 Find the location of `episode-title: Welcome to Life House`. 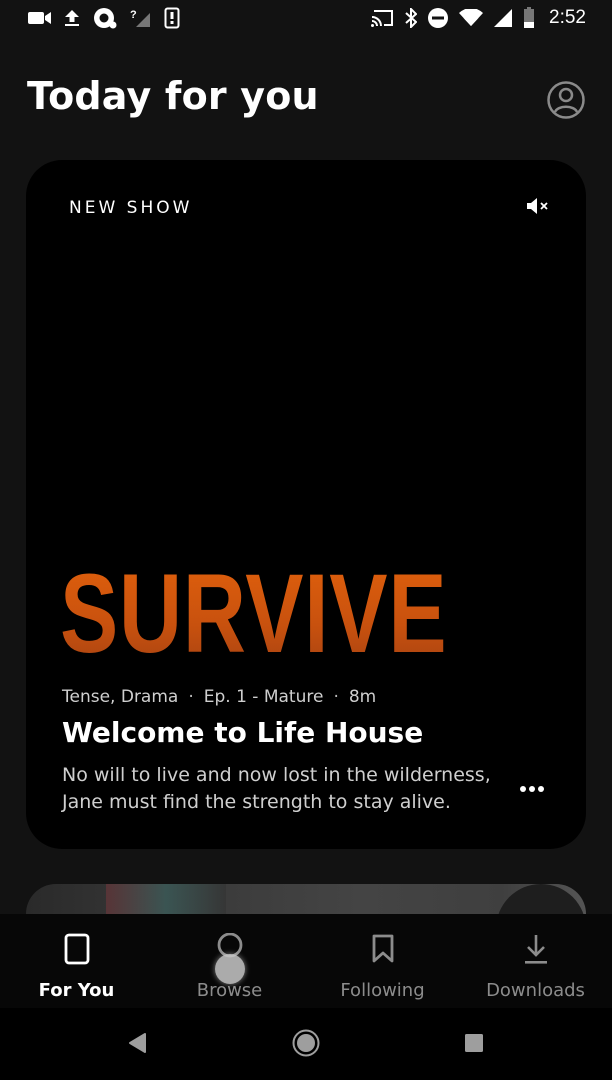

episode-title: Welcome to Life House is located at coordinates (243, 732).